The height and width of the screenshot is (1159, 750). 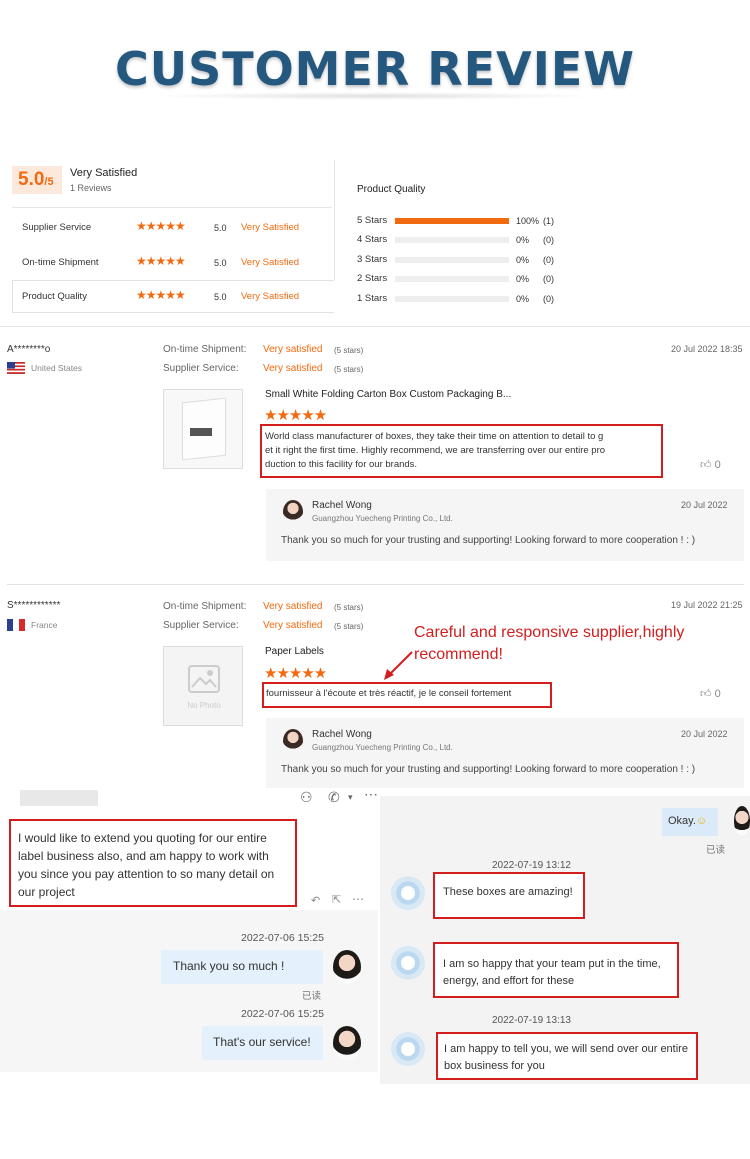 I want to click on product-thumbnail: No Photo, so click(x=203, y=686).